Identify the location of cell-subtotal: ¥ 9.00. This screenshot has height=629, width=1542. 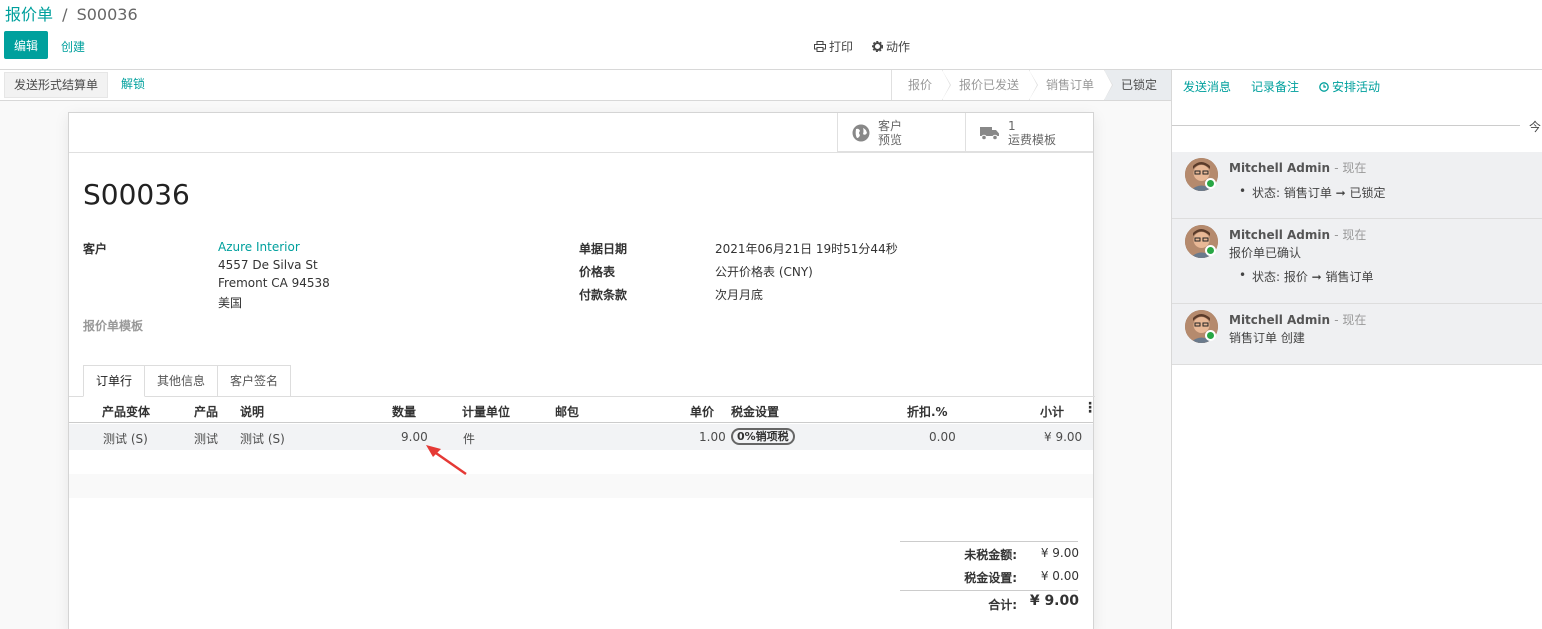
(1063, 437).